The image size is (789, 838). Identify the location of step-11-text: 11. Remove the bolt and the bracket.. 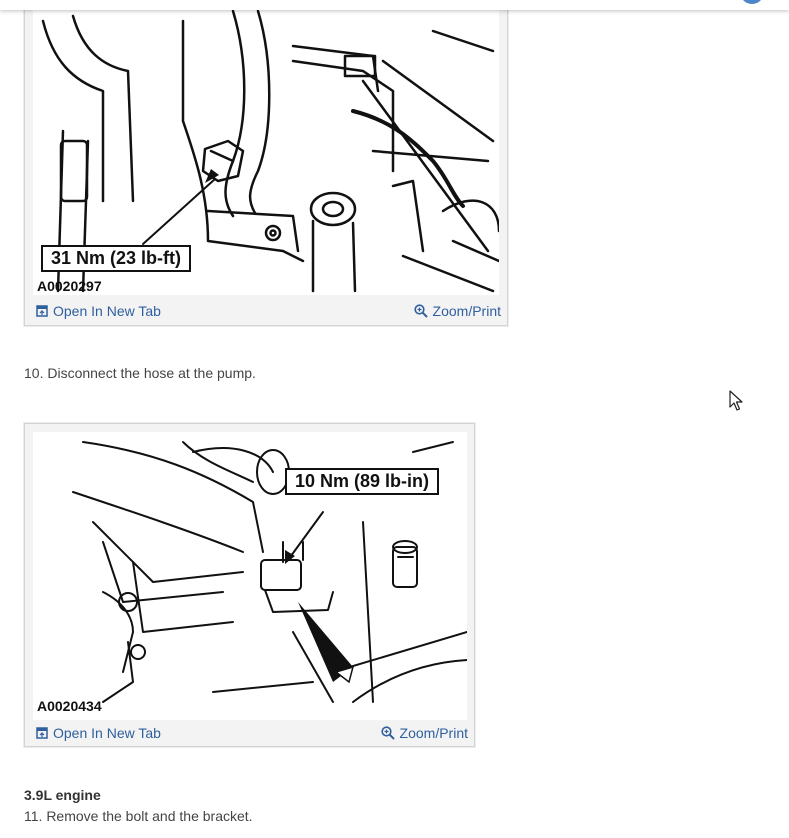
(138, 816).